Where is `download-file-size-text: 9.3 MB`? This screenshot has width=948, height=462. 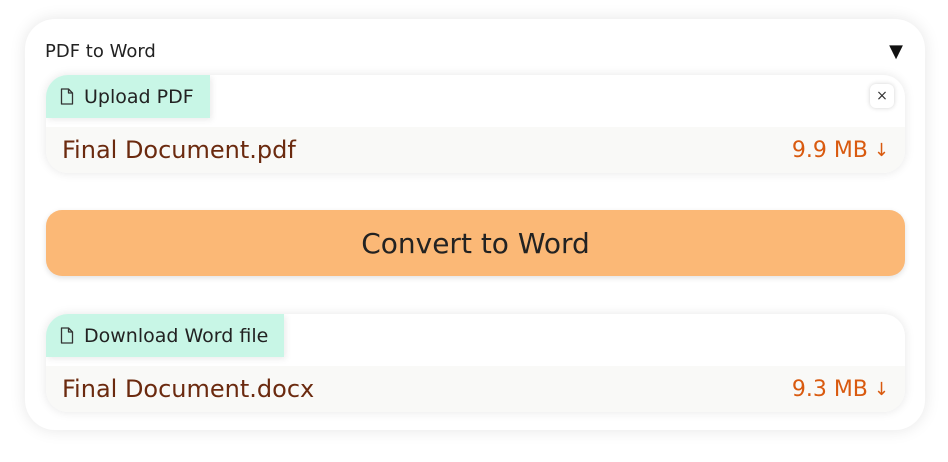
download-file-size-text: 9.3 MB is located at coordinates (829, 389).